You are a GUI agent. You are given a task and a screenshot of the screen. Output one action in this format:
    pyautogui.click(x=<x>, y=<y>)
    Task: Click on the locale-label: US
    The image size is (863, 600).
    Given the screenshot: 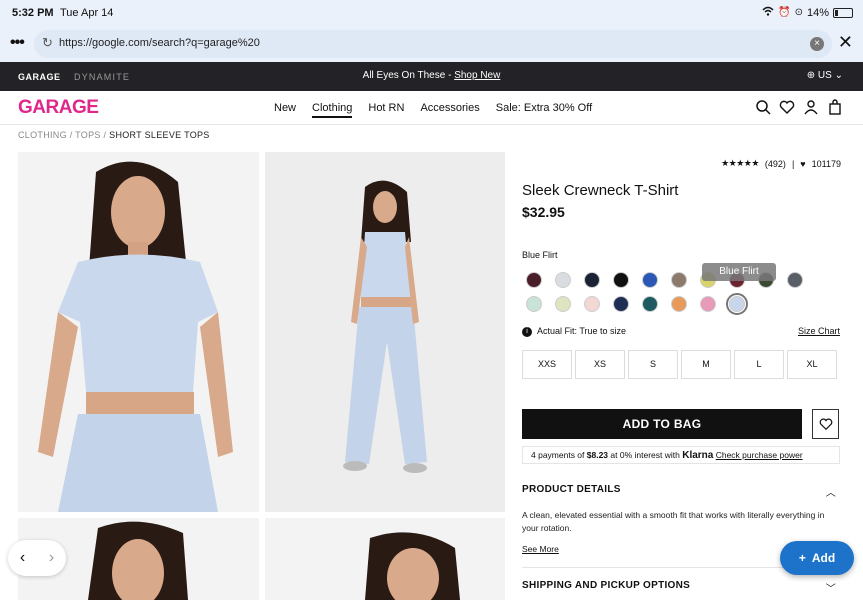 What is the action you would take?
    pyautogui.click(x=824, y=75)
    